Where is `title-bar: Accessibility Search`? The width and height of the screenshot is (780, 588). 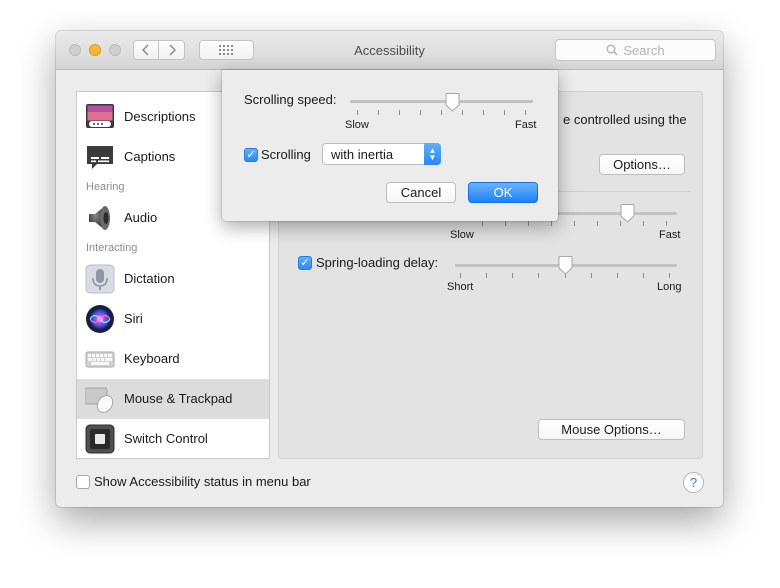
title-bar: Accessibility Search is located at coordinates (389, 50).